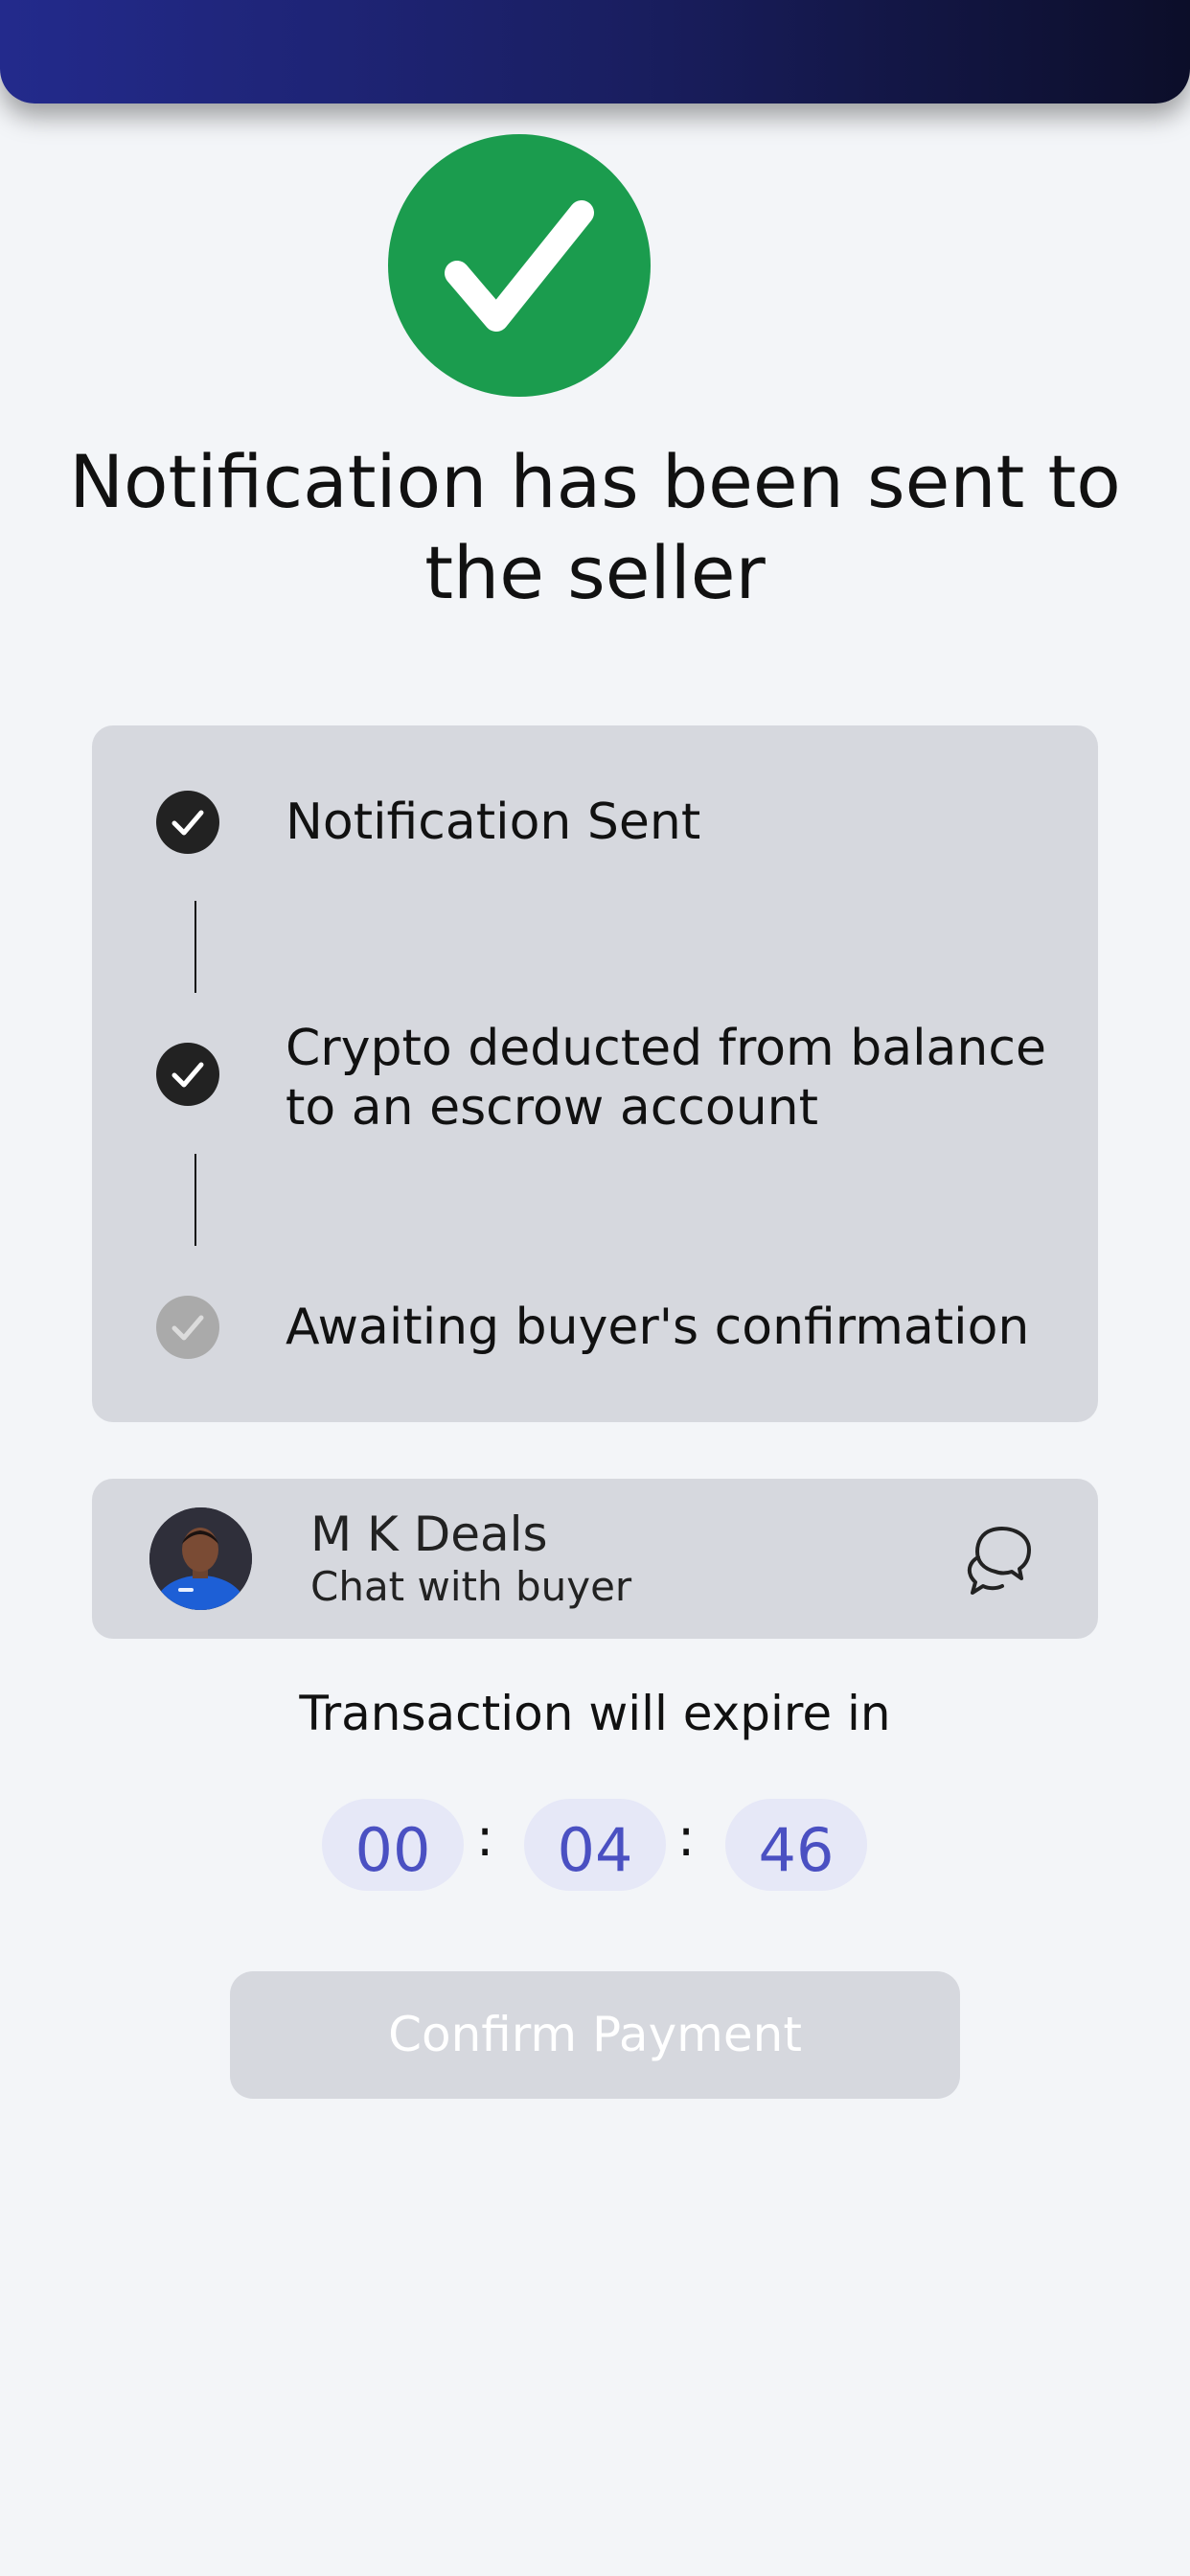 The width and height of the screenshot is (1190, 2576). What do you see at coordinates (429, 1534) in the screenshot?
I see `buyer-name: M K Deals` at bounding box center [429, 1534].